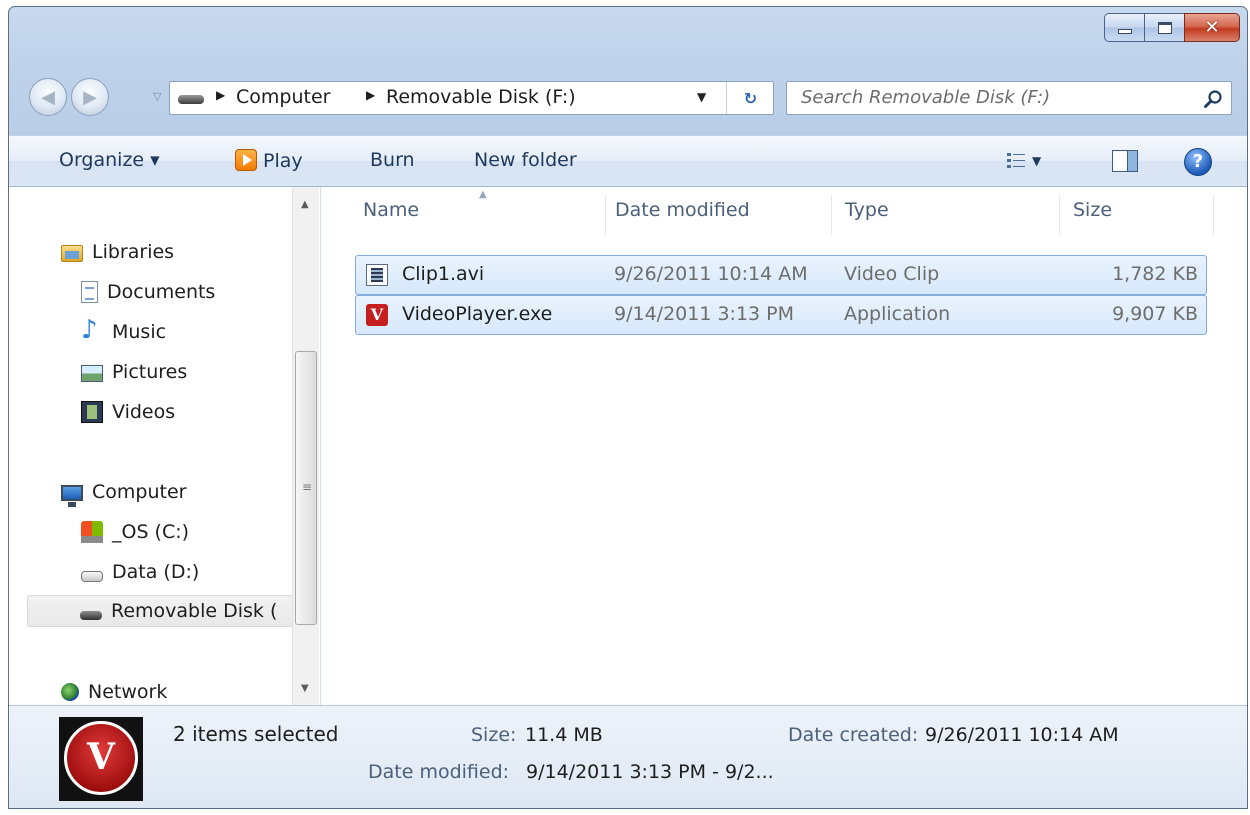 The image size is (1250, 815). Describe the element at coordinates (1092, 210) in the screenshot. I see `column-header-size: Size` at that location.